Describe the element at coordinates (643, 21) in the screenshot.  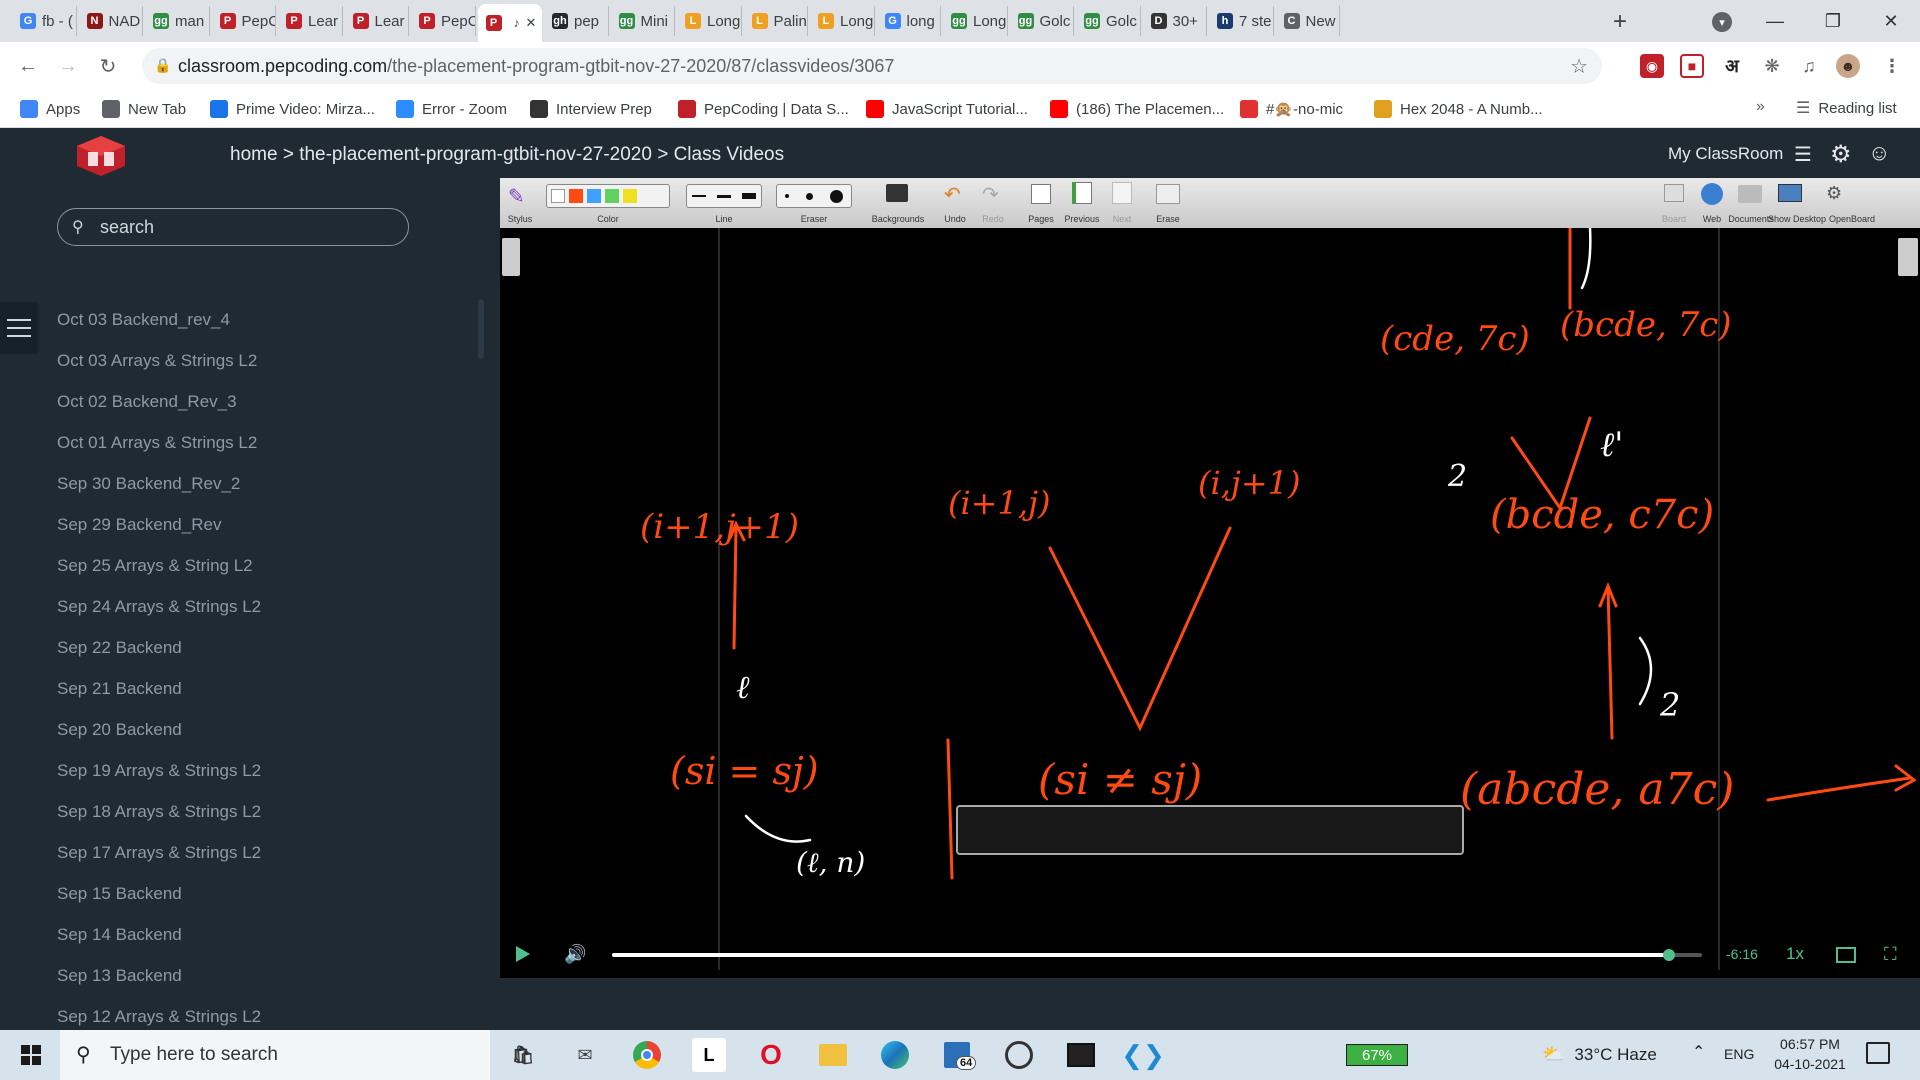
I see `browser-tab: gg Mini` at that location.